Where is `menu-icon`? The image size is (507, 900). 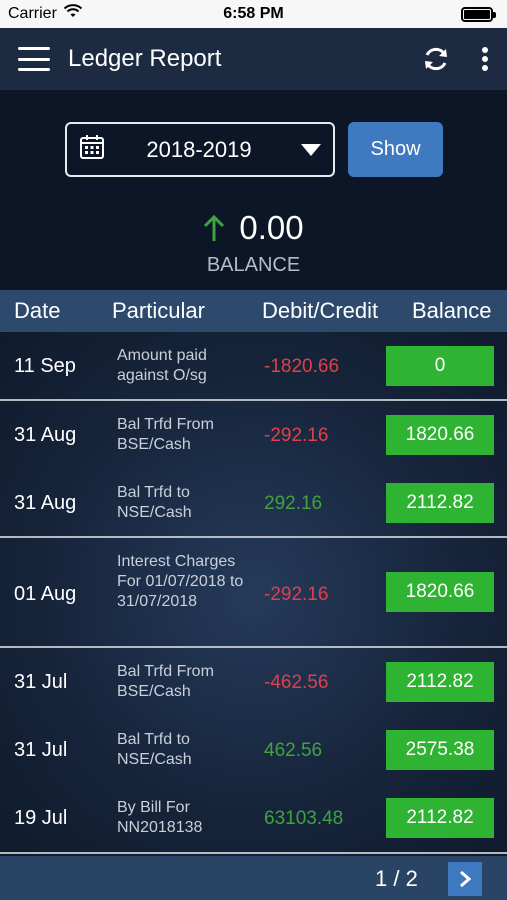 menu-icon is located at coordinates (34, 59).